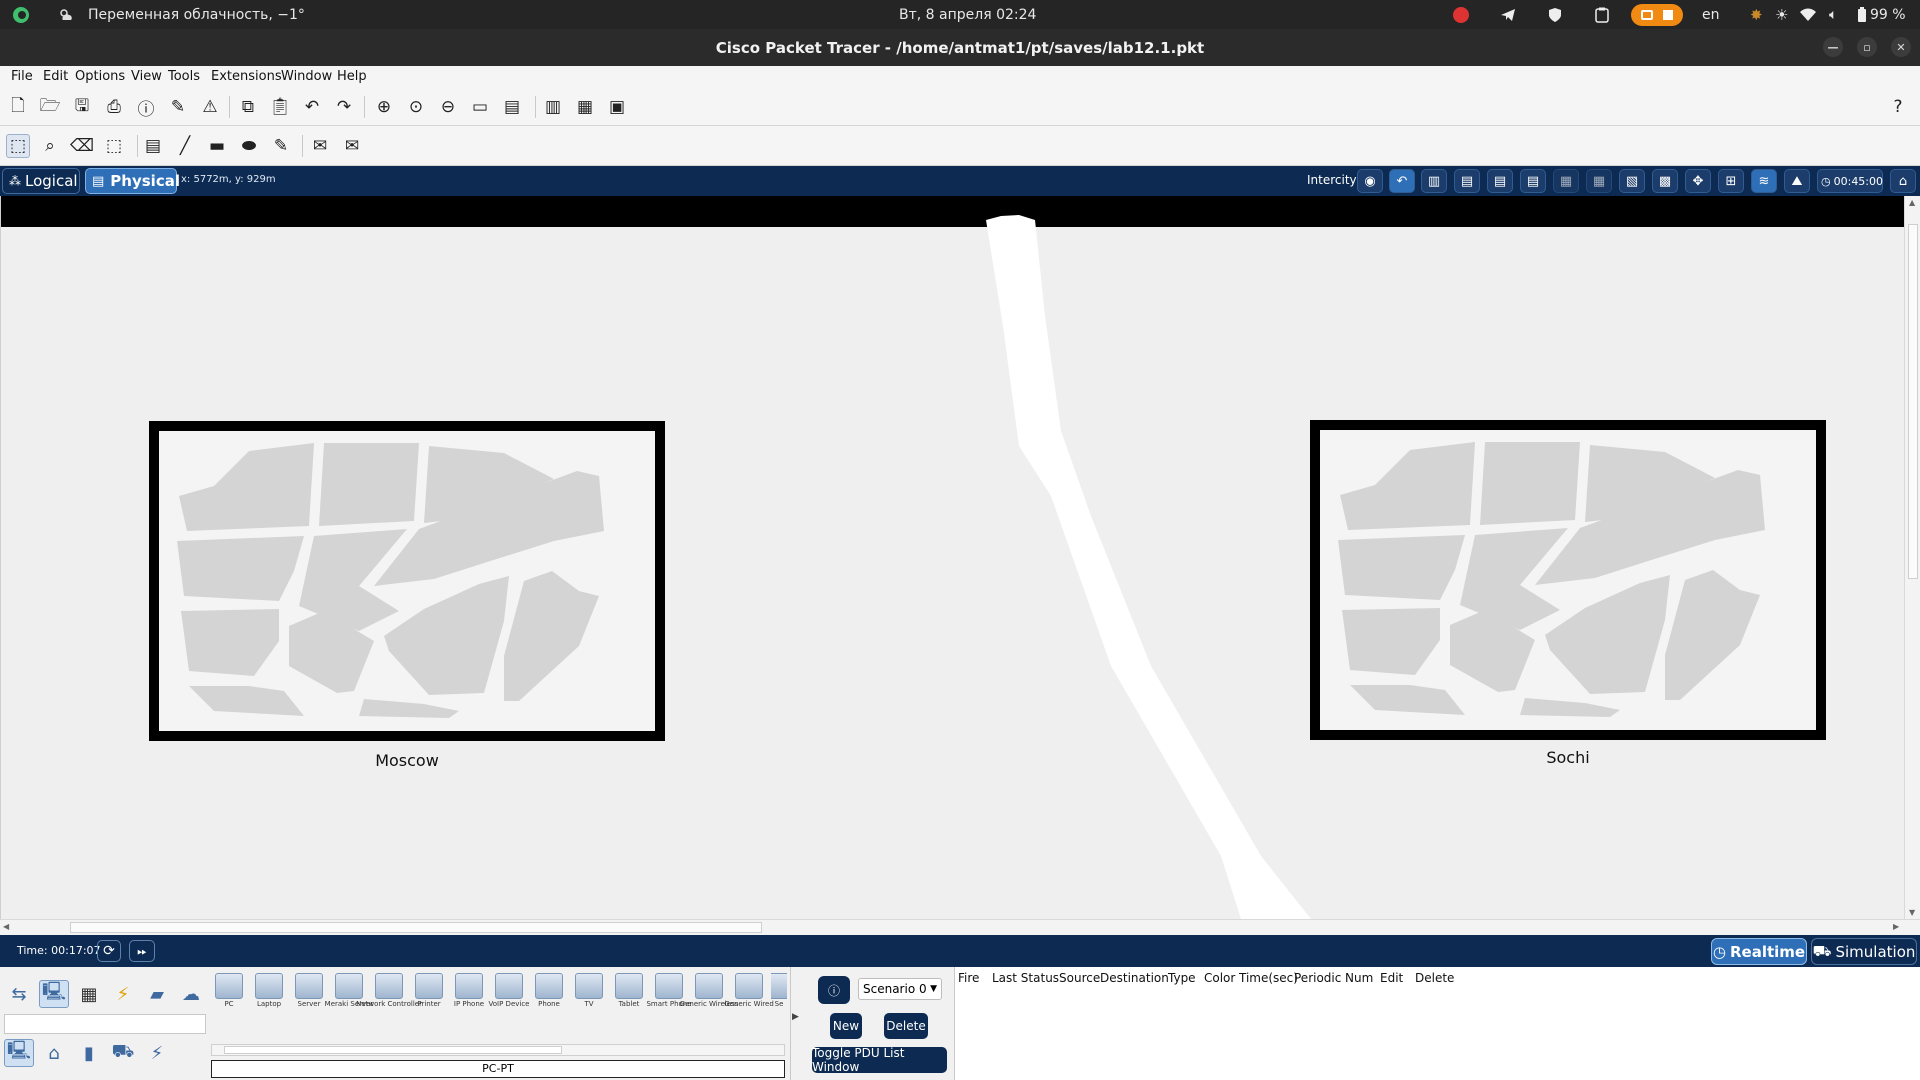 The height and width of the screenshot is (1080, 1920). I want to click on device-partial: Se, so click(779, 993).